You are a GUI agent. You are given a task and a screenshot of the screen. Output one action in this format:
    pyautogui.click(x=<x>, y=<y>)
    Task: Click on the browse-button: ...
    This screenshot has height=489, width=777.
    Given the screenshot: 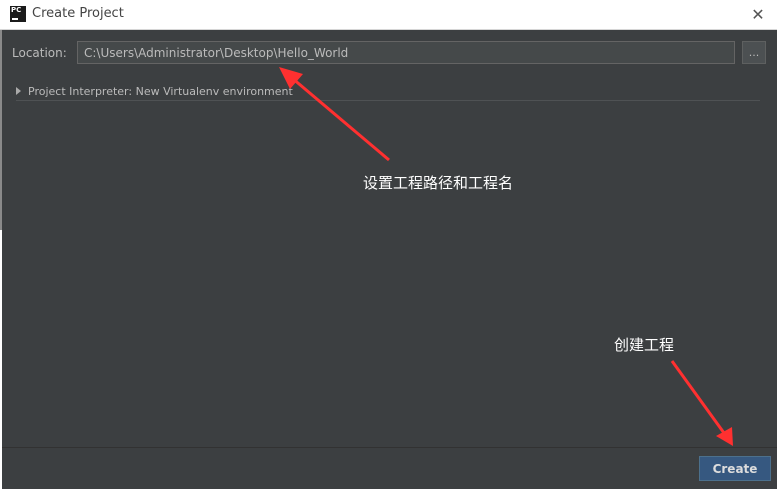 What is the action you would take?
    pyautogui.click(x=754, y=52)
    